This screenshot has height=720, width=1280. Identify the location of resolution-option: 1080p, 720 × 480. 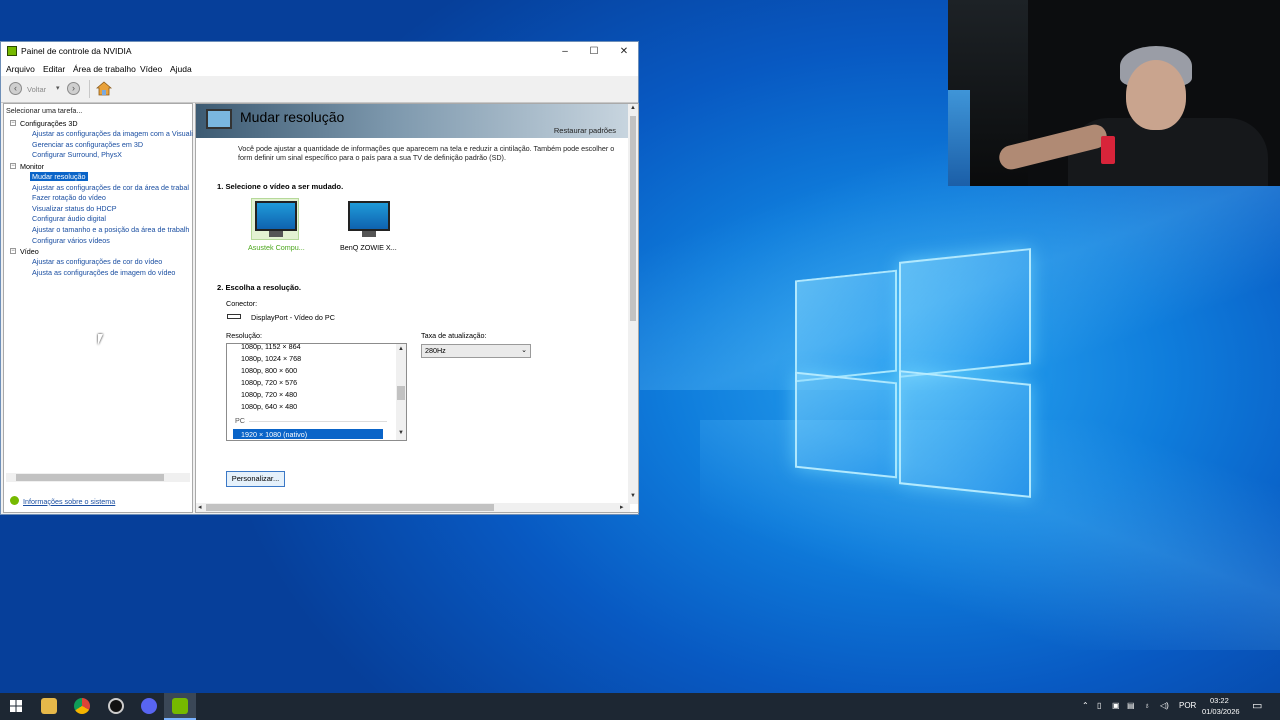
(269, 394).